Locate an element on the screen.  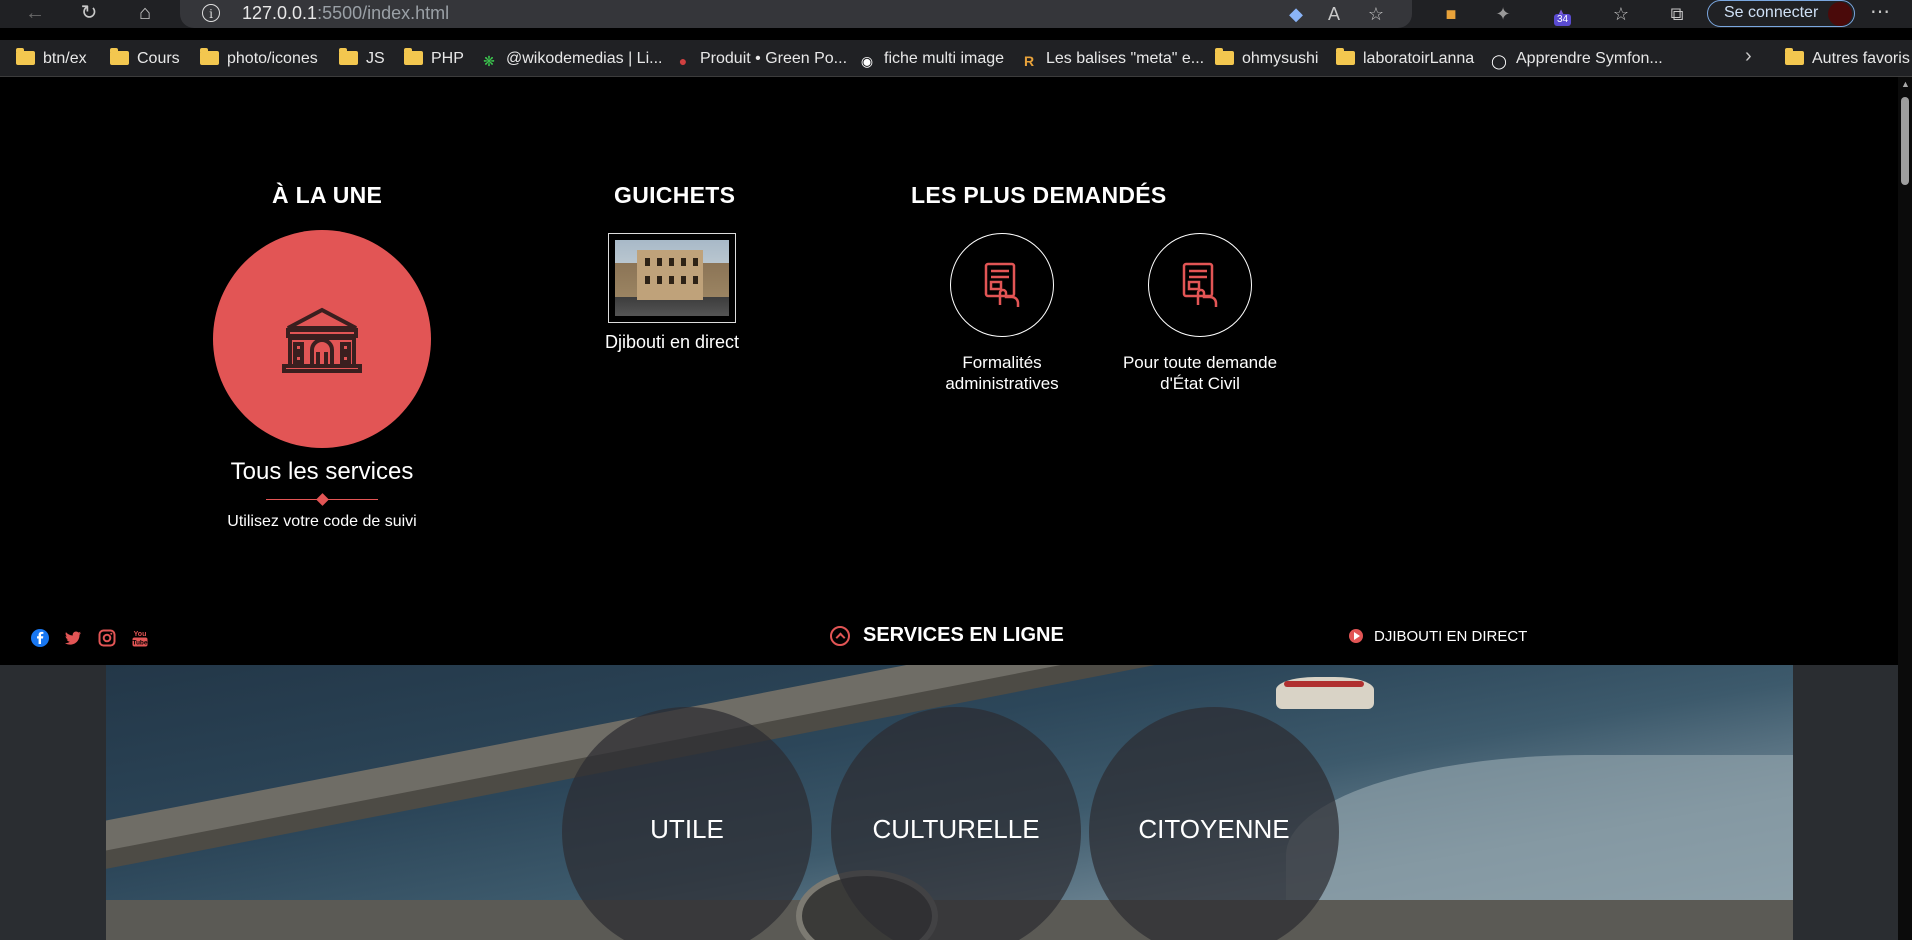
collections-icon: ⧉ is located at coordinates (1677, 15).